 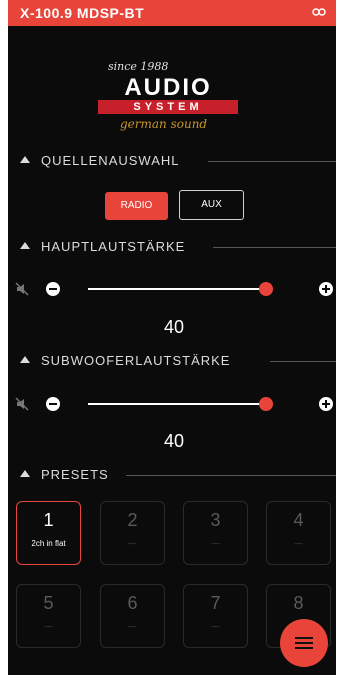 What do you see at coordinates (48, 533) in the screenshot?
I see `preset-tile: 1 2ch in flat` at bounding box center [48, 533].